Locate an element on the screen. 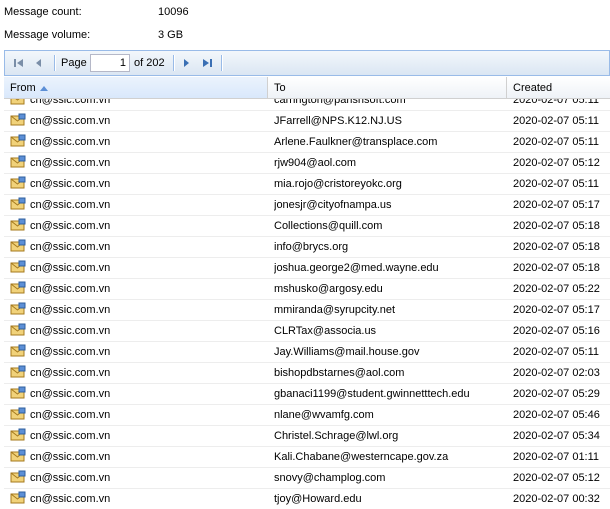 The height and width of the screenshot is (509, 610). to-address: CLRTax@associa.us is located at coordinates (325, 331).